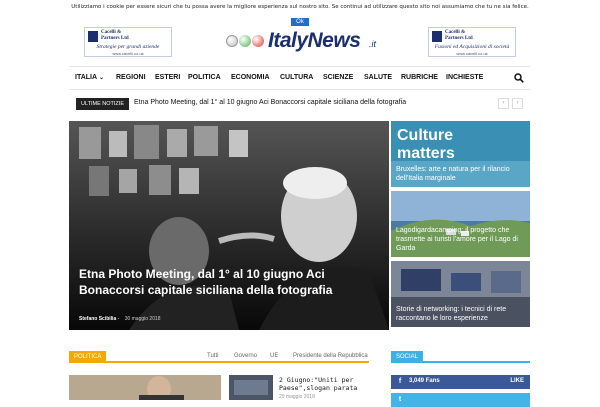 The image size is (600, 407). Describe the element at coordinates (250, 77) in the screenshot. I see `nav-item-economia: ECONOMIA` at that location.